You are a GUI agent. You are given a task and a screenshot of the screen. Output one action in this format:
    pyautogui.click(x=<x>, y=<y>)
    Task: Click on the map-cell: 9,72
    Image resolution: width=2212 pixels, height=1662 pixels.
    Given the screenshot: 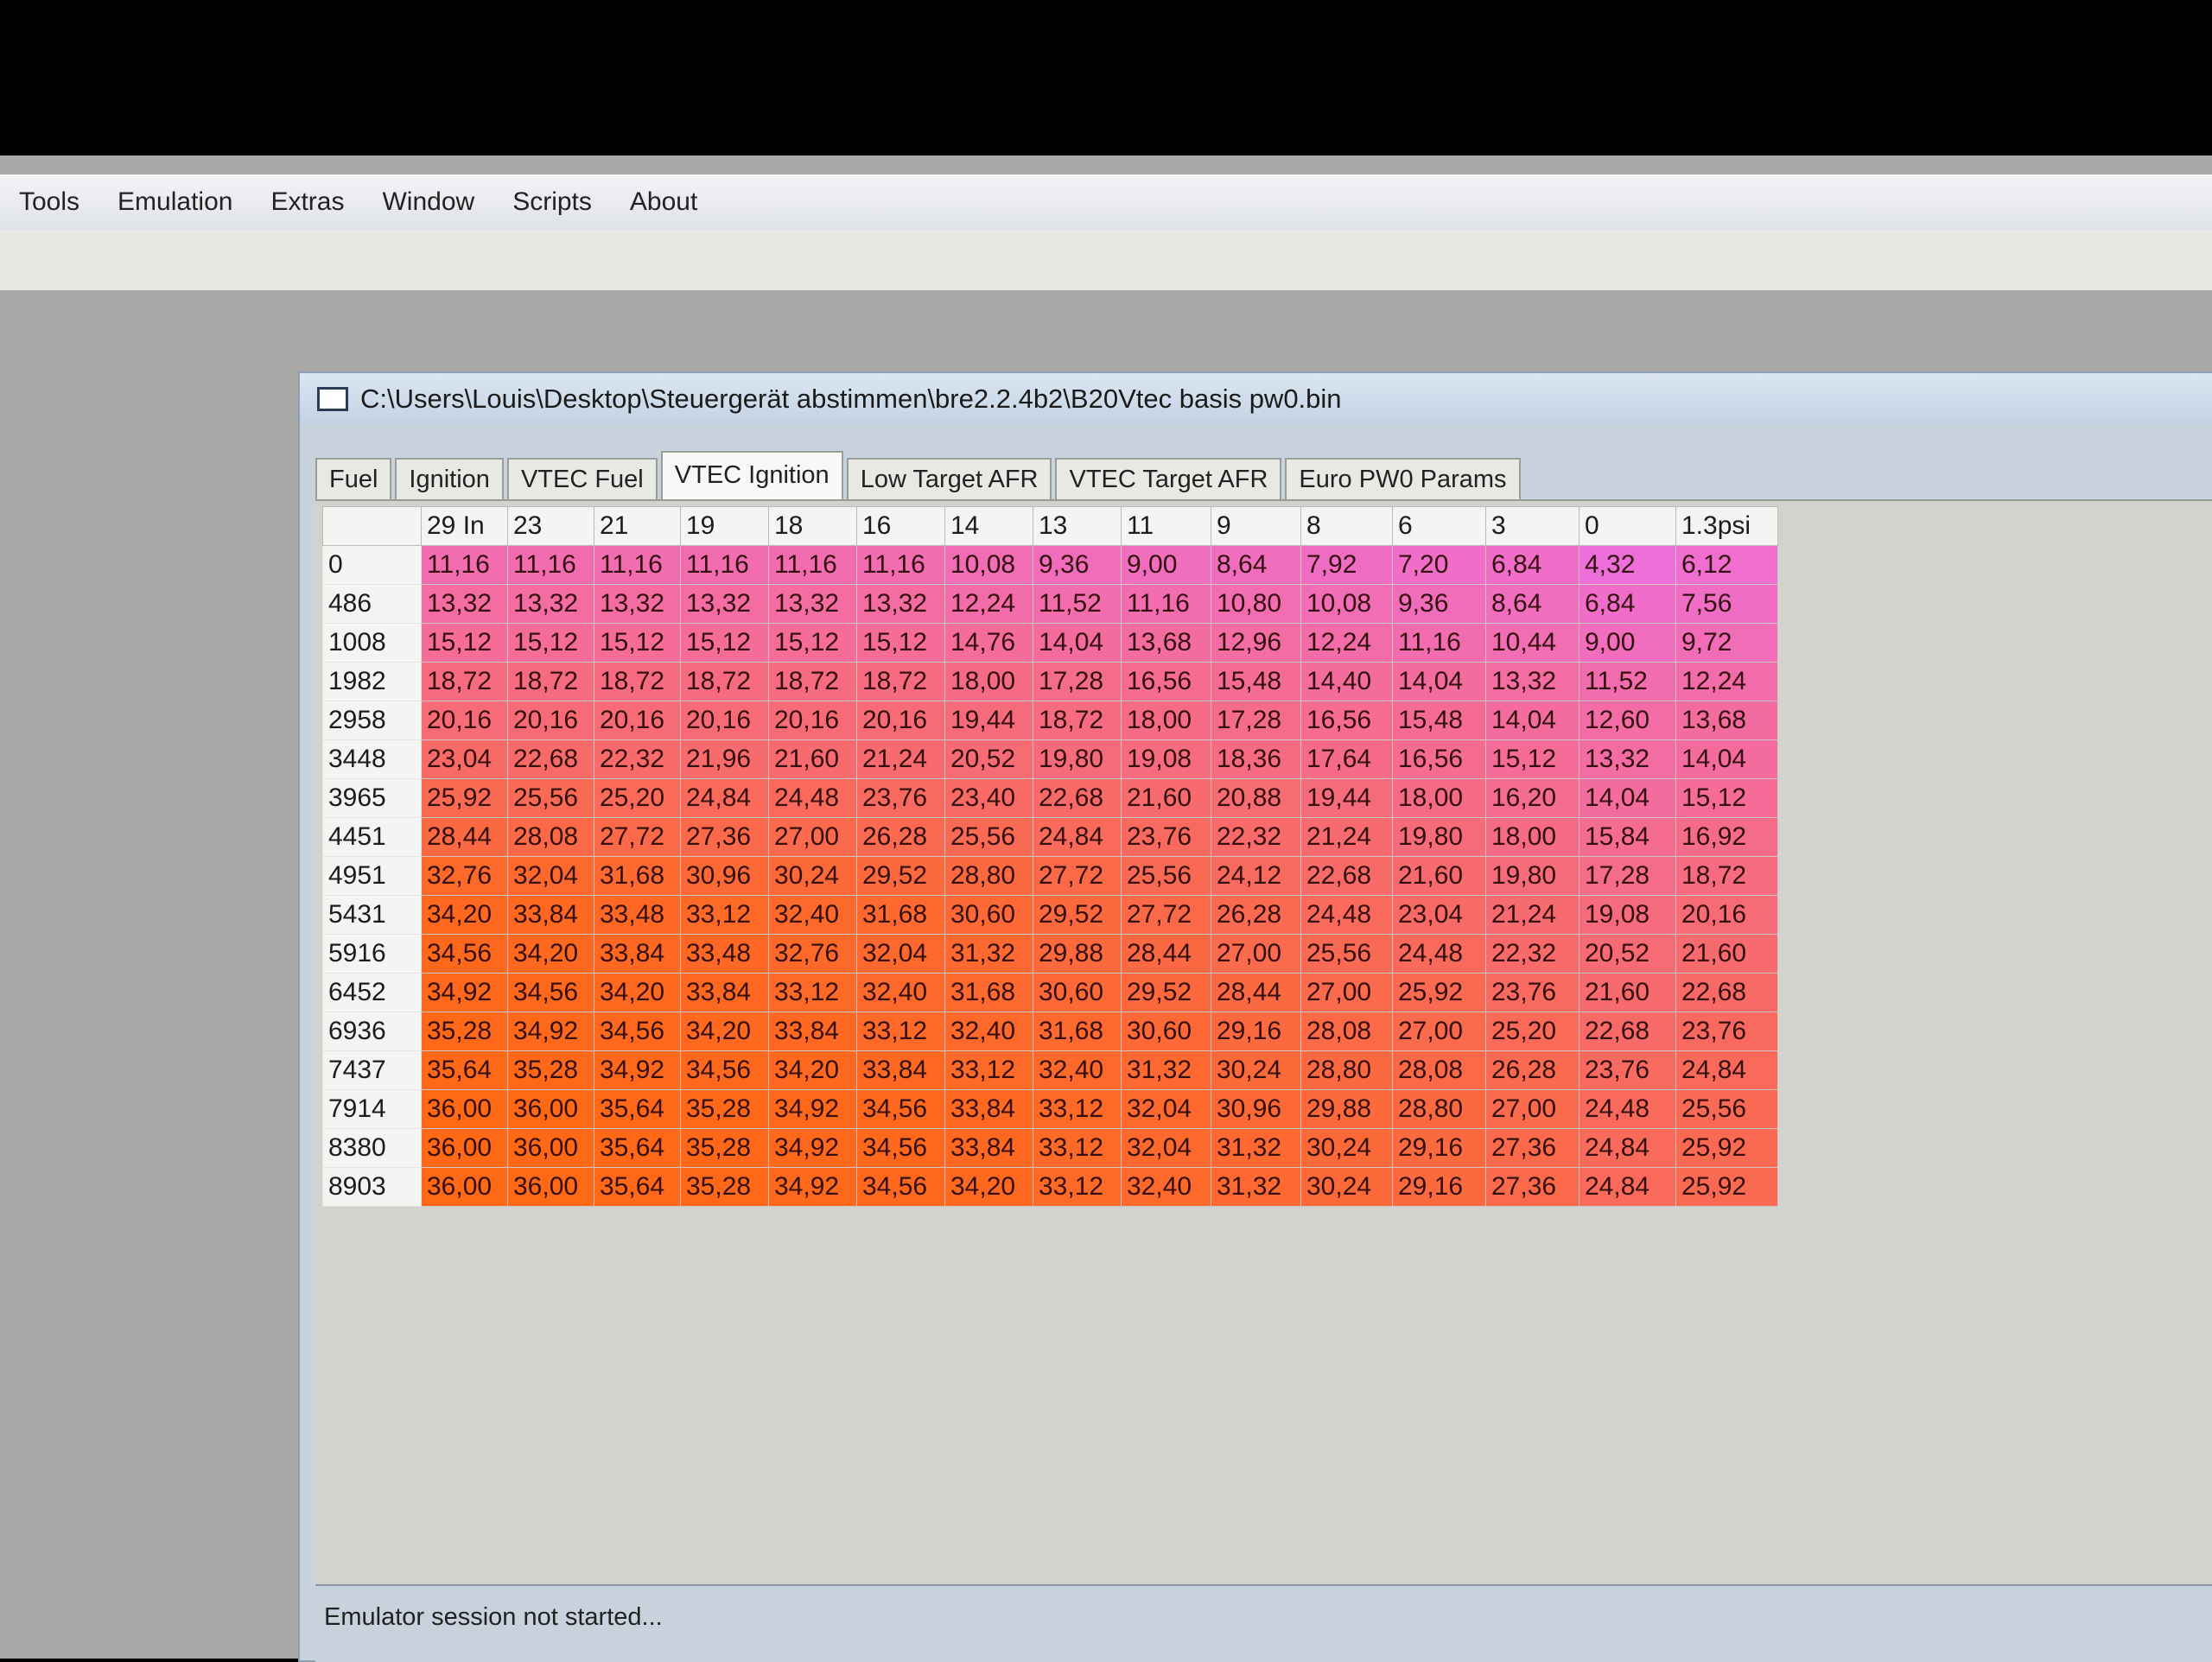 What is the action you would take?
    pyautogui.click(x=1726, y=643)
    